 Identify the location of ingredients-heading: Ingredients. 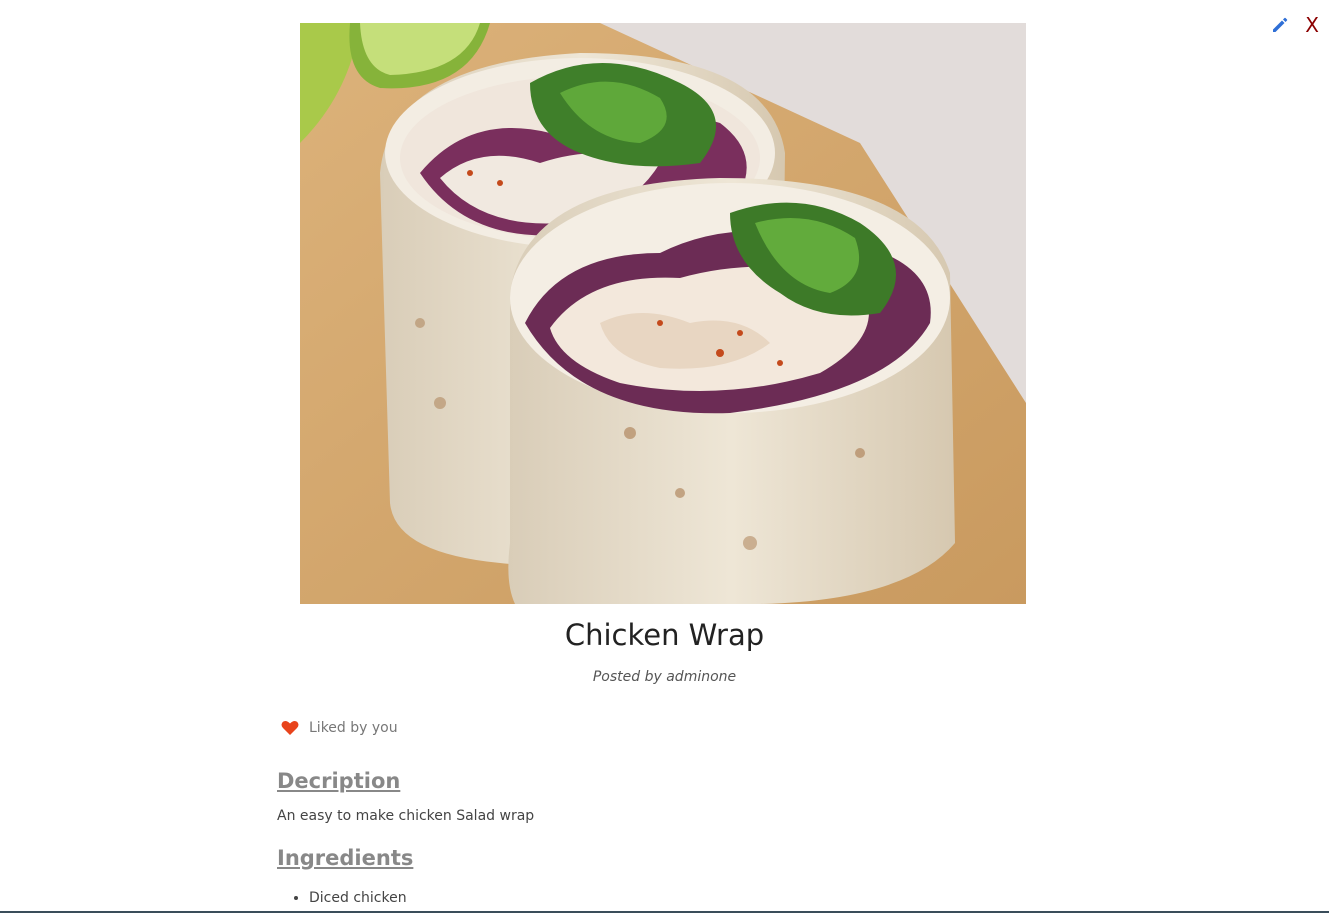
(345, 858).